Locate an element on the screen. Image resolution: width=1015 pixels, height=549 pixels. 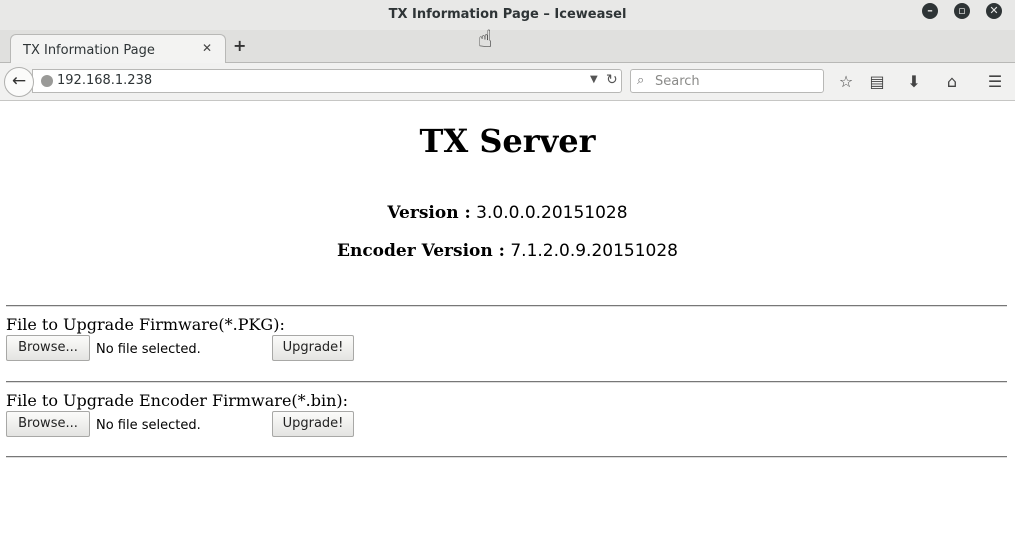
encoder-firmware-file-status: No file selected. is located at coordinates (148, 425).